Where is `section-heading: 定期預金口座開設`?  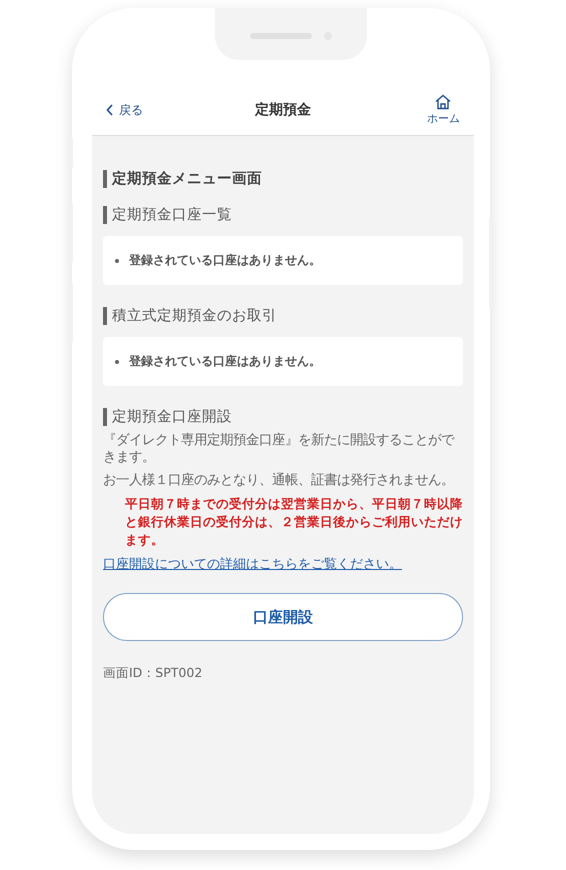 section-heading: 定期預金口座開設 is located at coordinates (283, 417).